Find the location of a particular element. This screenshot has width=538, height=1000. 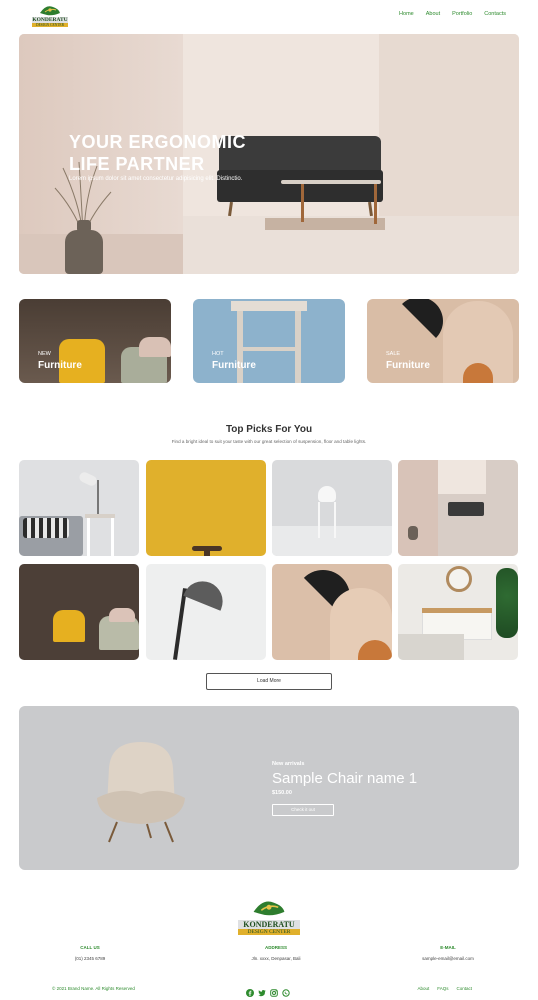

yellow-chair is located at coordinates (69, 626).